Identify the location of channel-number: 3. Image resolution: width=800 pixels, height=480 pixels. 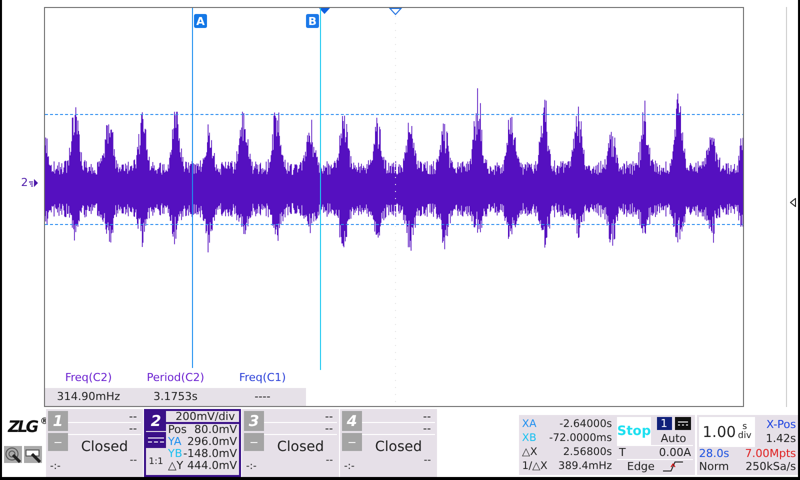
(254, 421).